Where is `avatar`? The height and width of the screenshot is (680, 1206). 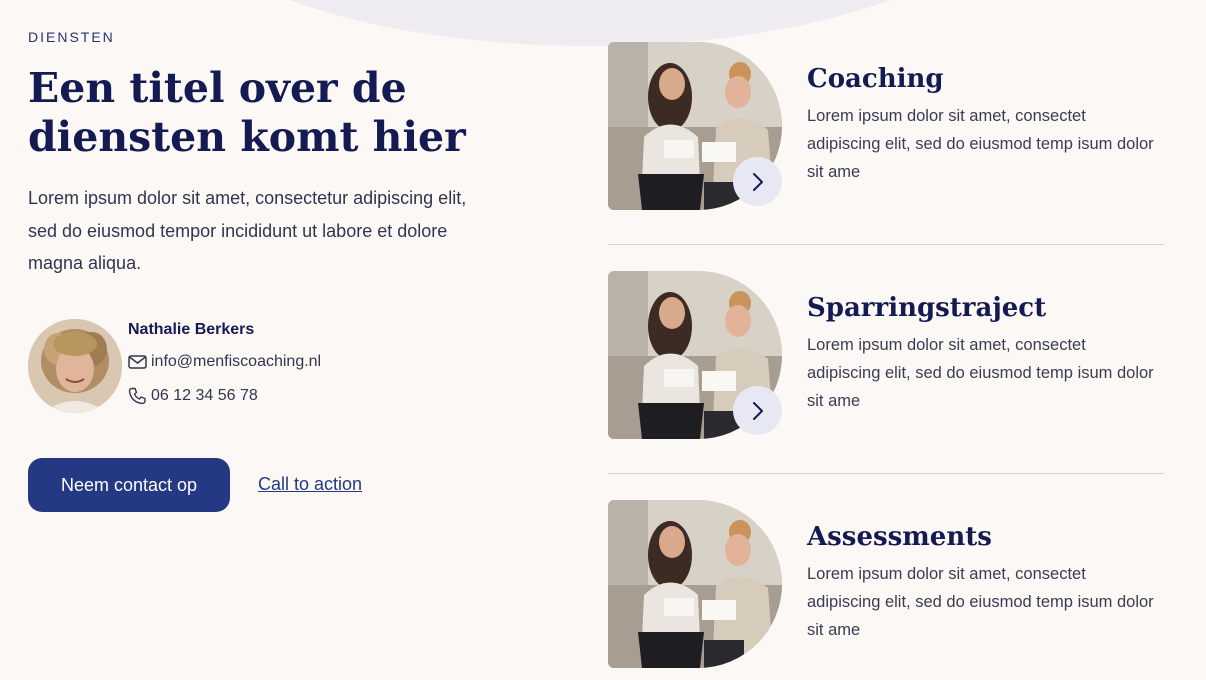 avatar is located at coordinates (75, 366).